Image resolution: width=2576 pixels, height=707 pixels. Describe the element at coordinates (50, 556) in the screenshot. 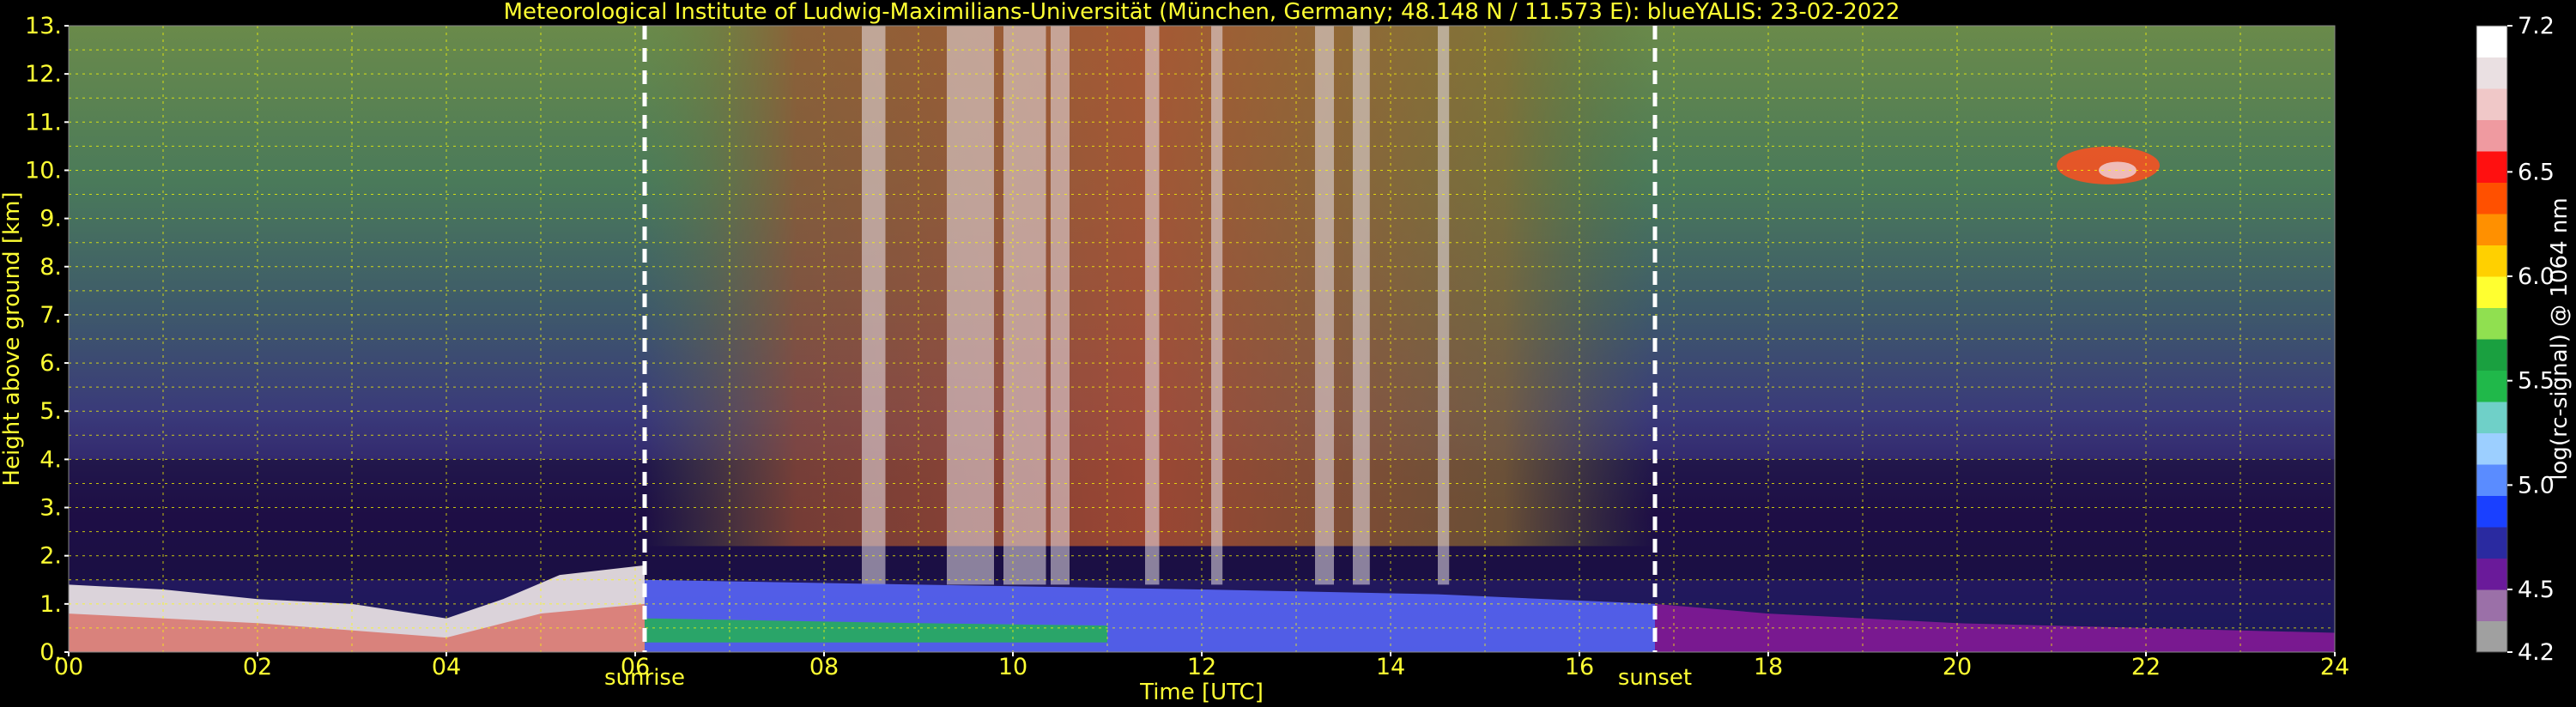

I see `y-tick-label: 2.` at that location.